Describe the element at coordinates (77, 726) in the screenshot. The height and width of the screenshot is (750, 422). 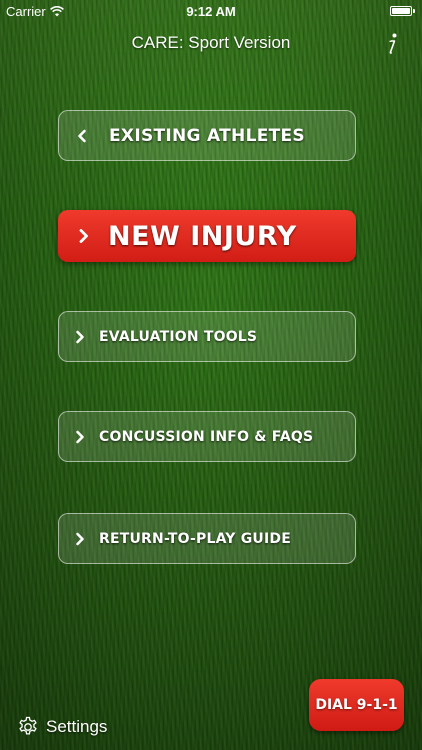
I see `settings-label: Settings` at that location.